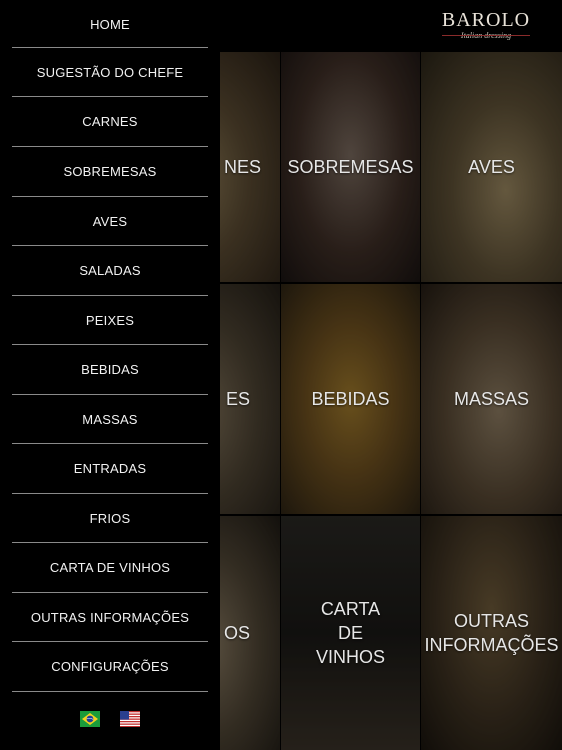 The width and height of the screenshot is (562, 750). Describe the element at coordinates (110, 518) in the screenshot. I see `menu-item-frios: FRIOS` at that location.